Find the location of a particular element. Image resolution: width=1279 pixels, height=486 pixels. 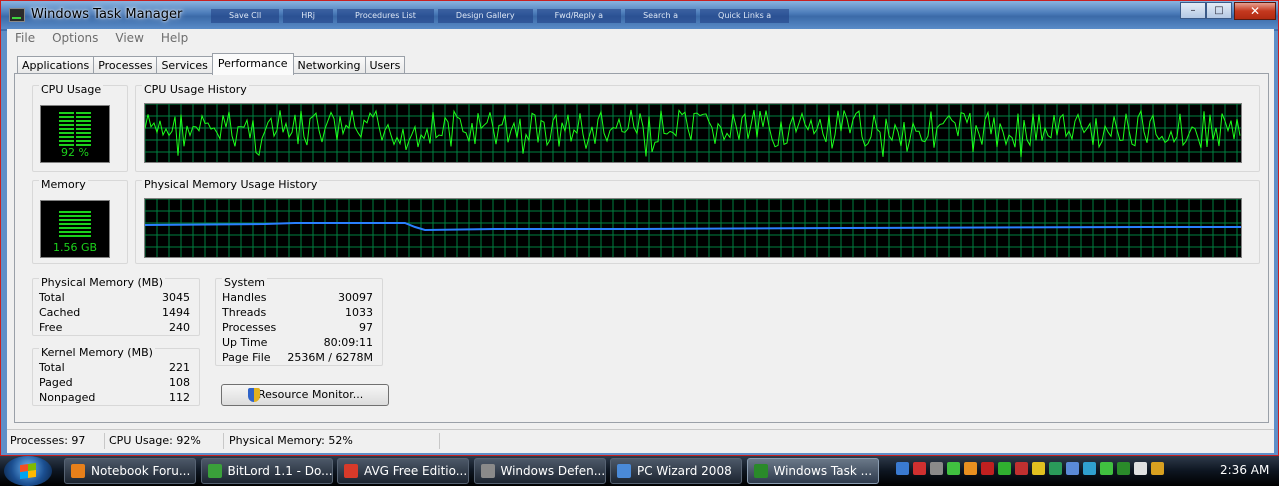

stat-value: 240 is located at coordinates (179, 327).